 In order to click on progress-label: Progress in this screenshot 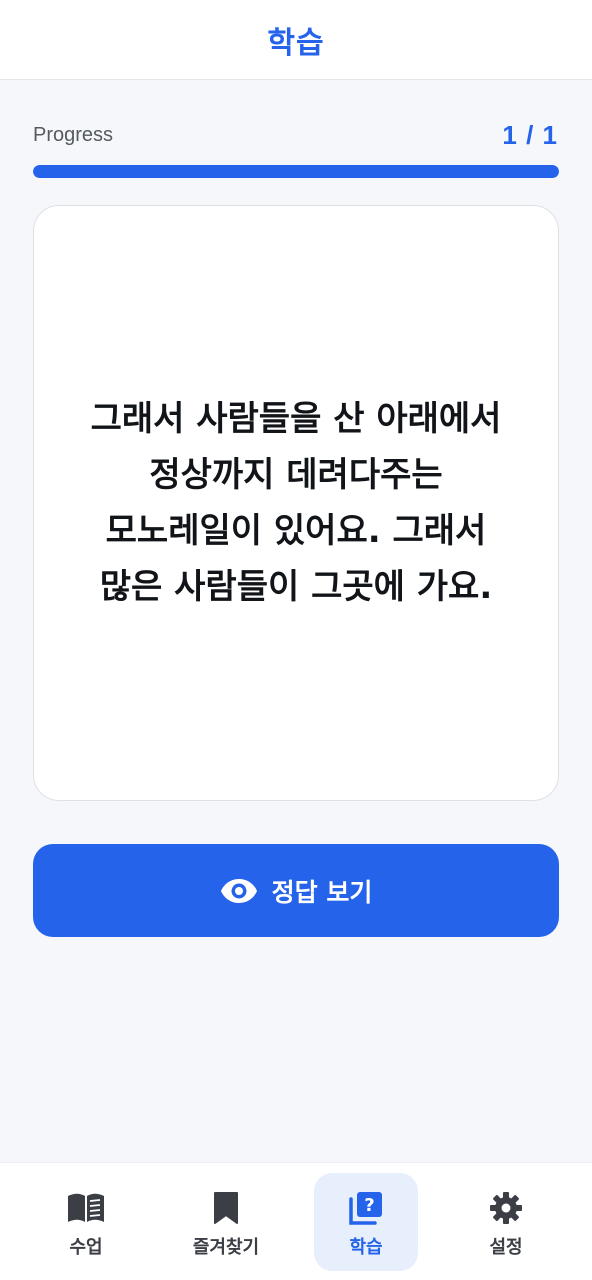, I will do `click(73, 135)`.